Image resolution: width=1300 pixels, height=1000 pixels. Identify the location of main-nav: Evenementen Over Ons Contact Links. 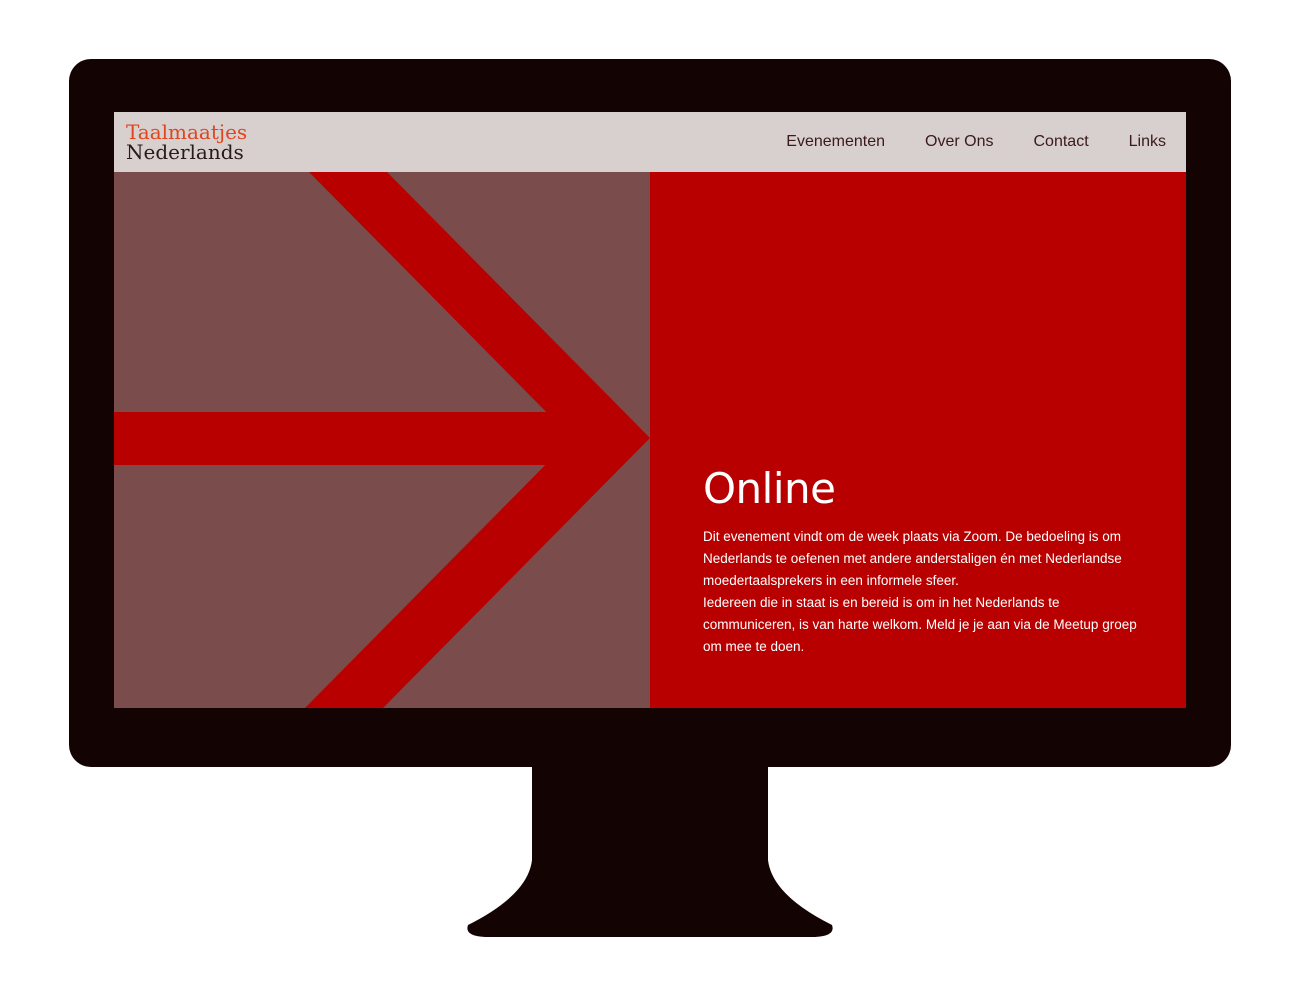
(976, 142).